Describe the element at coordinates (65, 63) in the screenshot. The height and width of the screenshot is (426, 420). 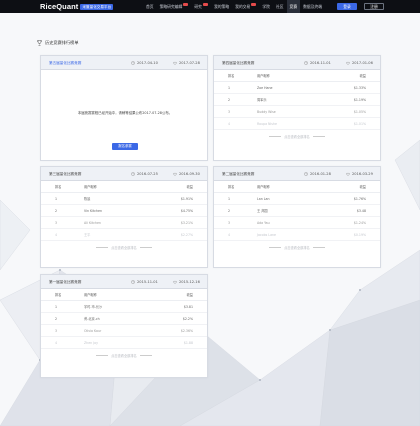
I see `competition-name: 第五届量化比赛竞赛` at that location.